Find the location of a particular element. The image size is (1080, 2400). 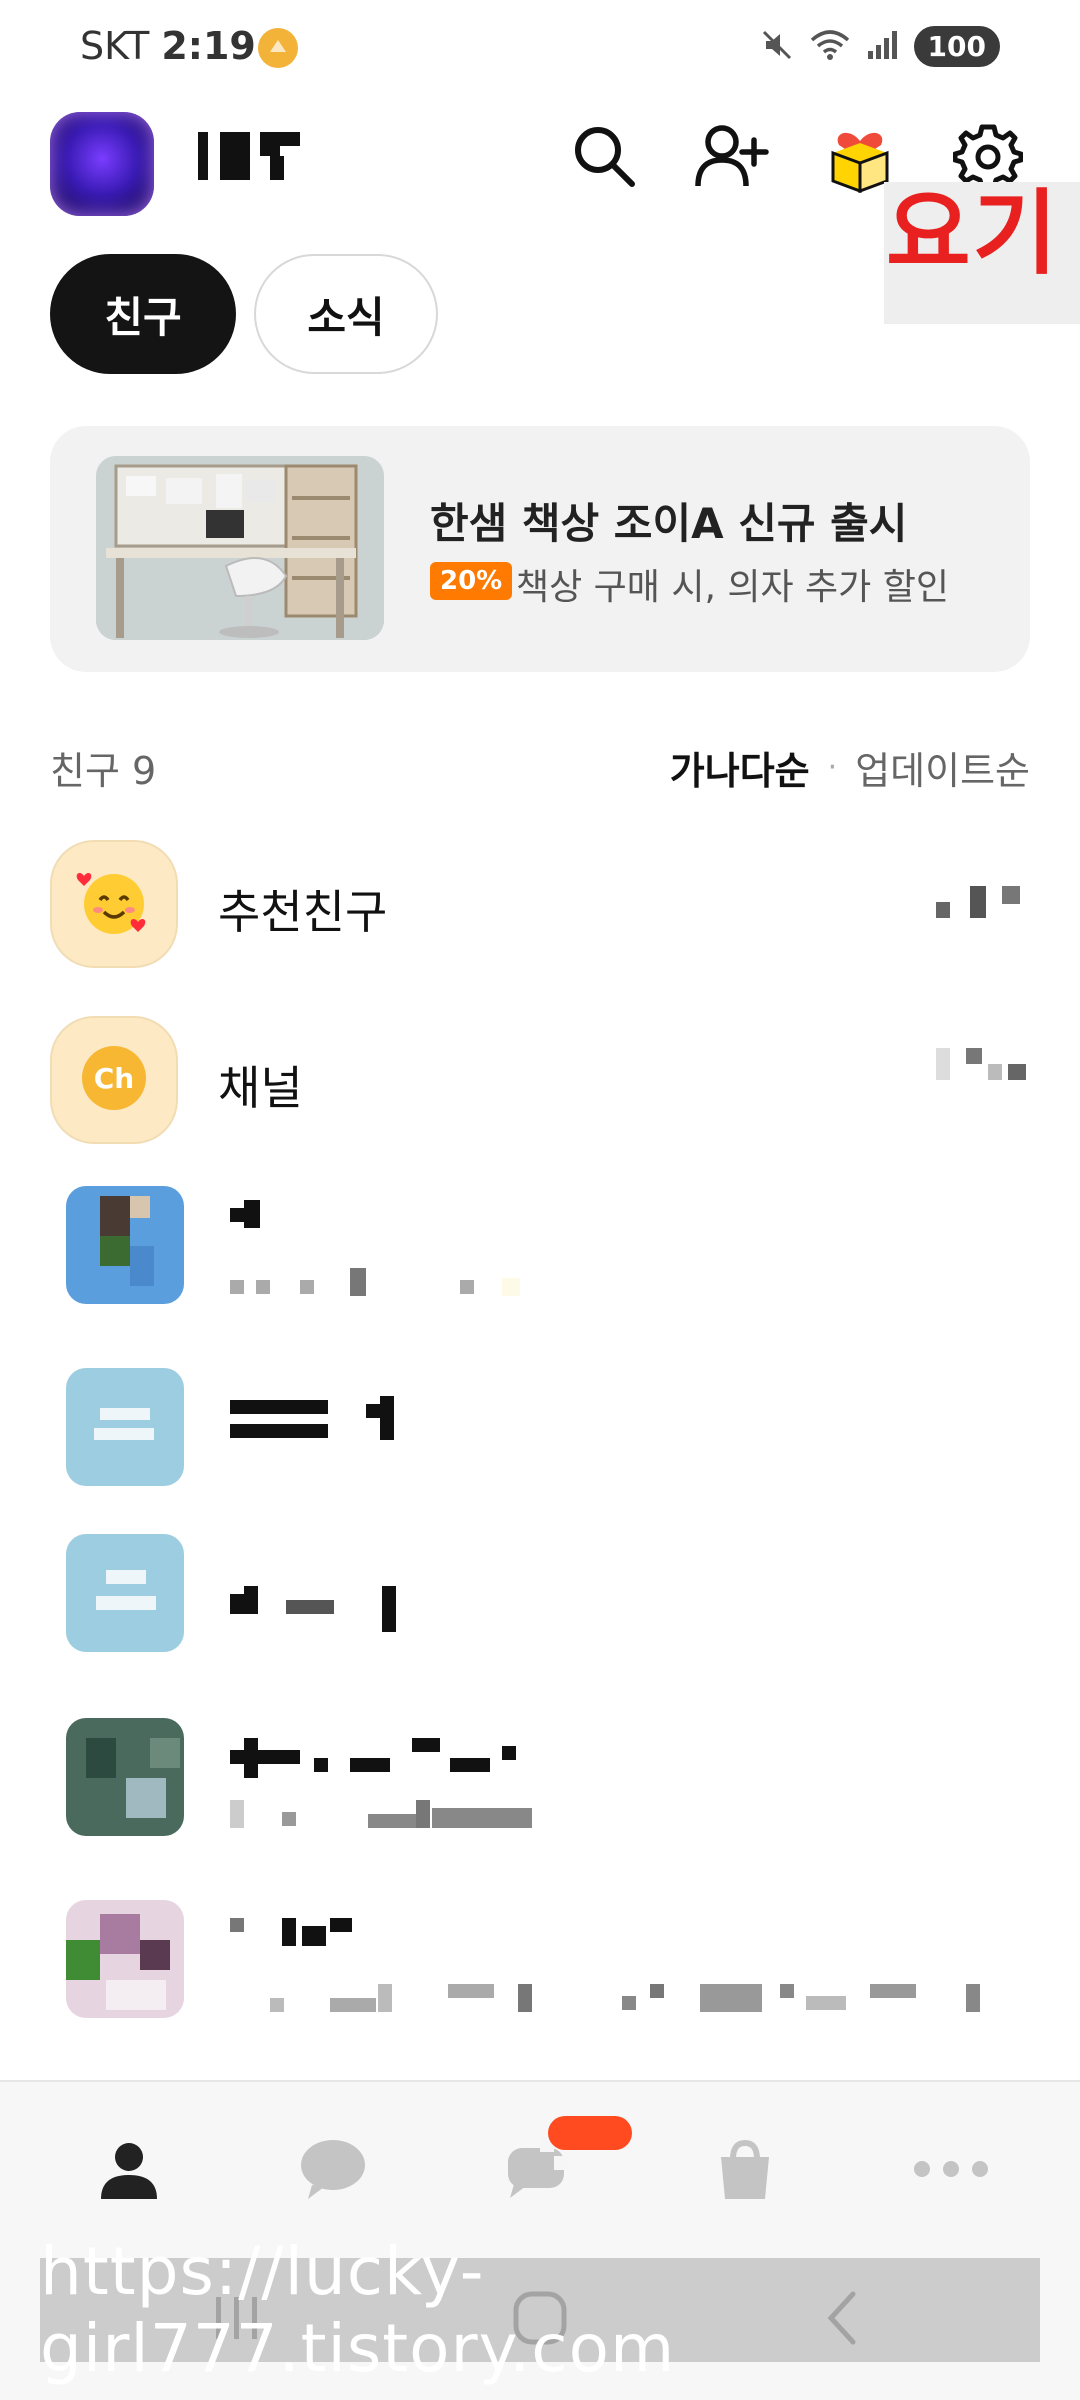

channel-label: 채널 is located at coordinates (260, 1088).